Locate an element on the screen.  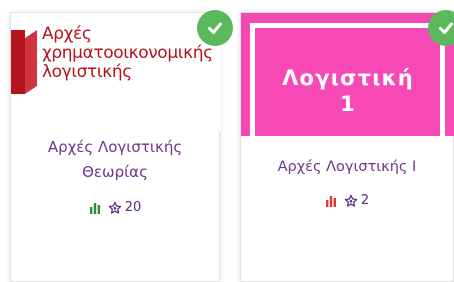
hero-line: Λογιστική is located at coordinates (348, 78).